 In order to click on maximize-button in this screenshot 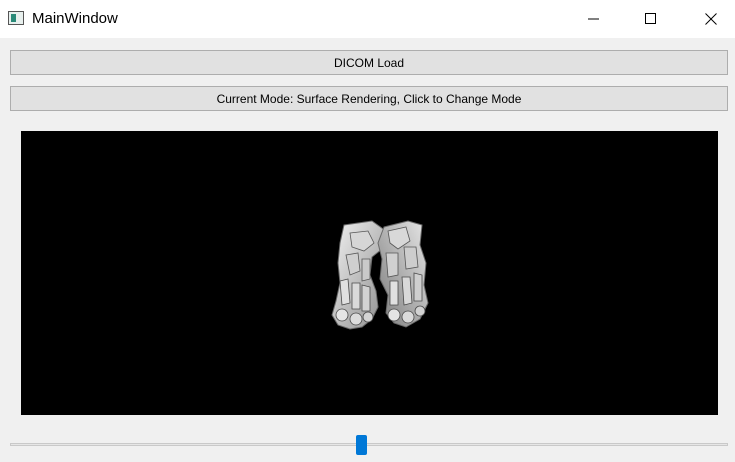, I will do `click(651, 19)`.